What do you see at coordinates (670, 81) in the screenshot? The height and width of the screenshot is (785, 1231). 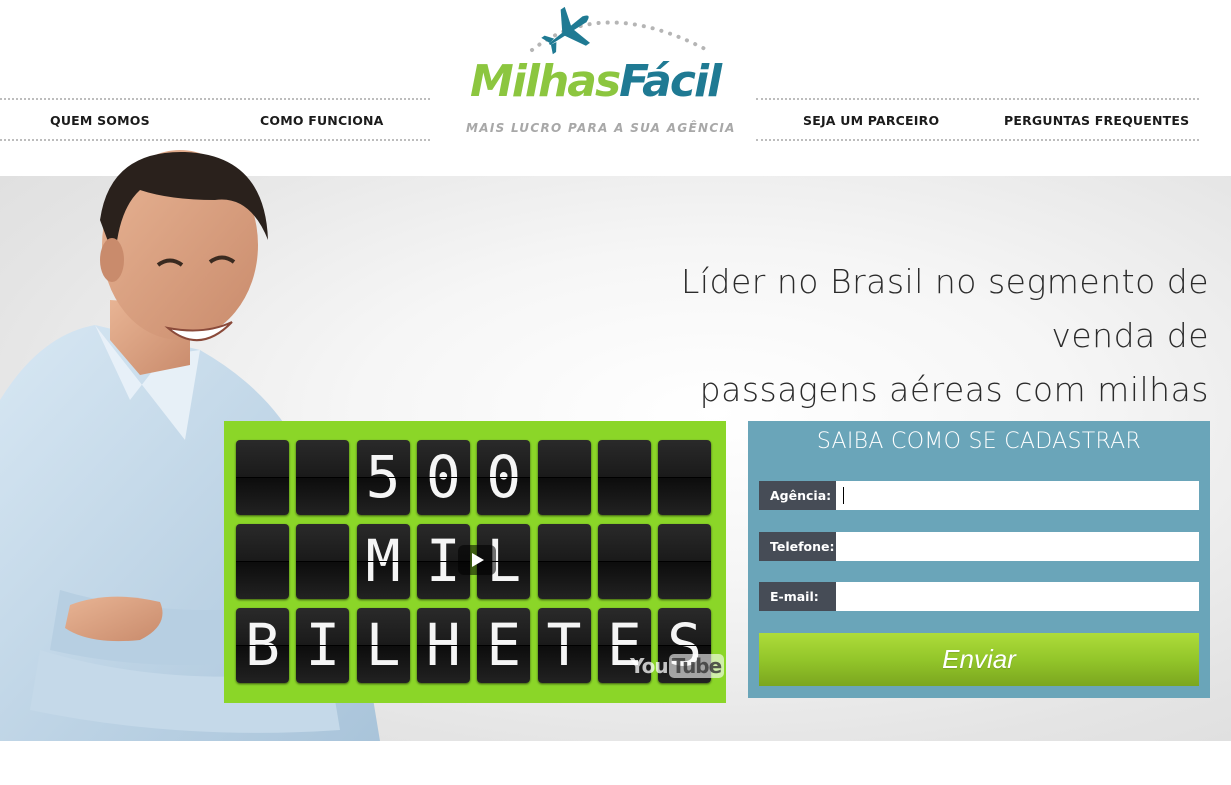 I see `logo-word-facil: Fácil` at bounding box center [670, 81].